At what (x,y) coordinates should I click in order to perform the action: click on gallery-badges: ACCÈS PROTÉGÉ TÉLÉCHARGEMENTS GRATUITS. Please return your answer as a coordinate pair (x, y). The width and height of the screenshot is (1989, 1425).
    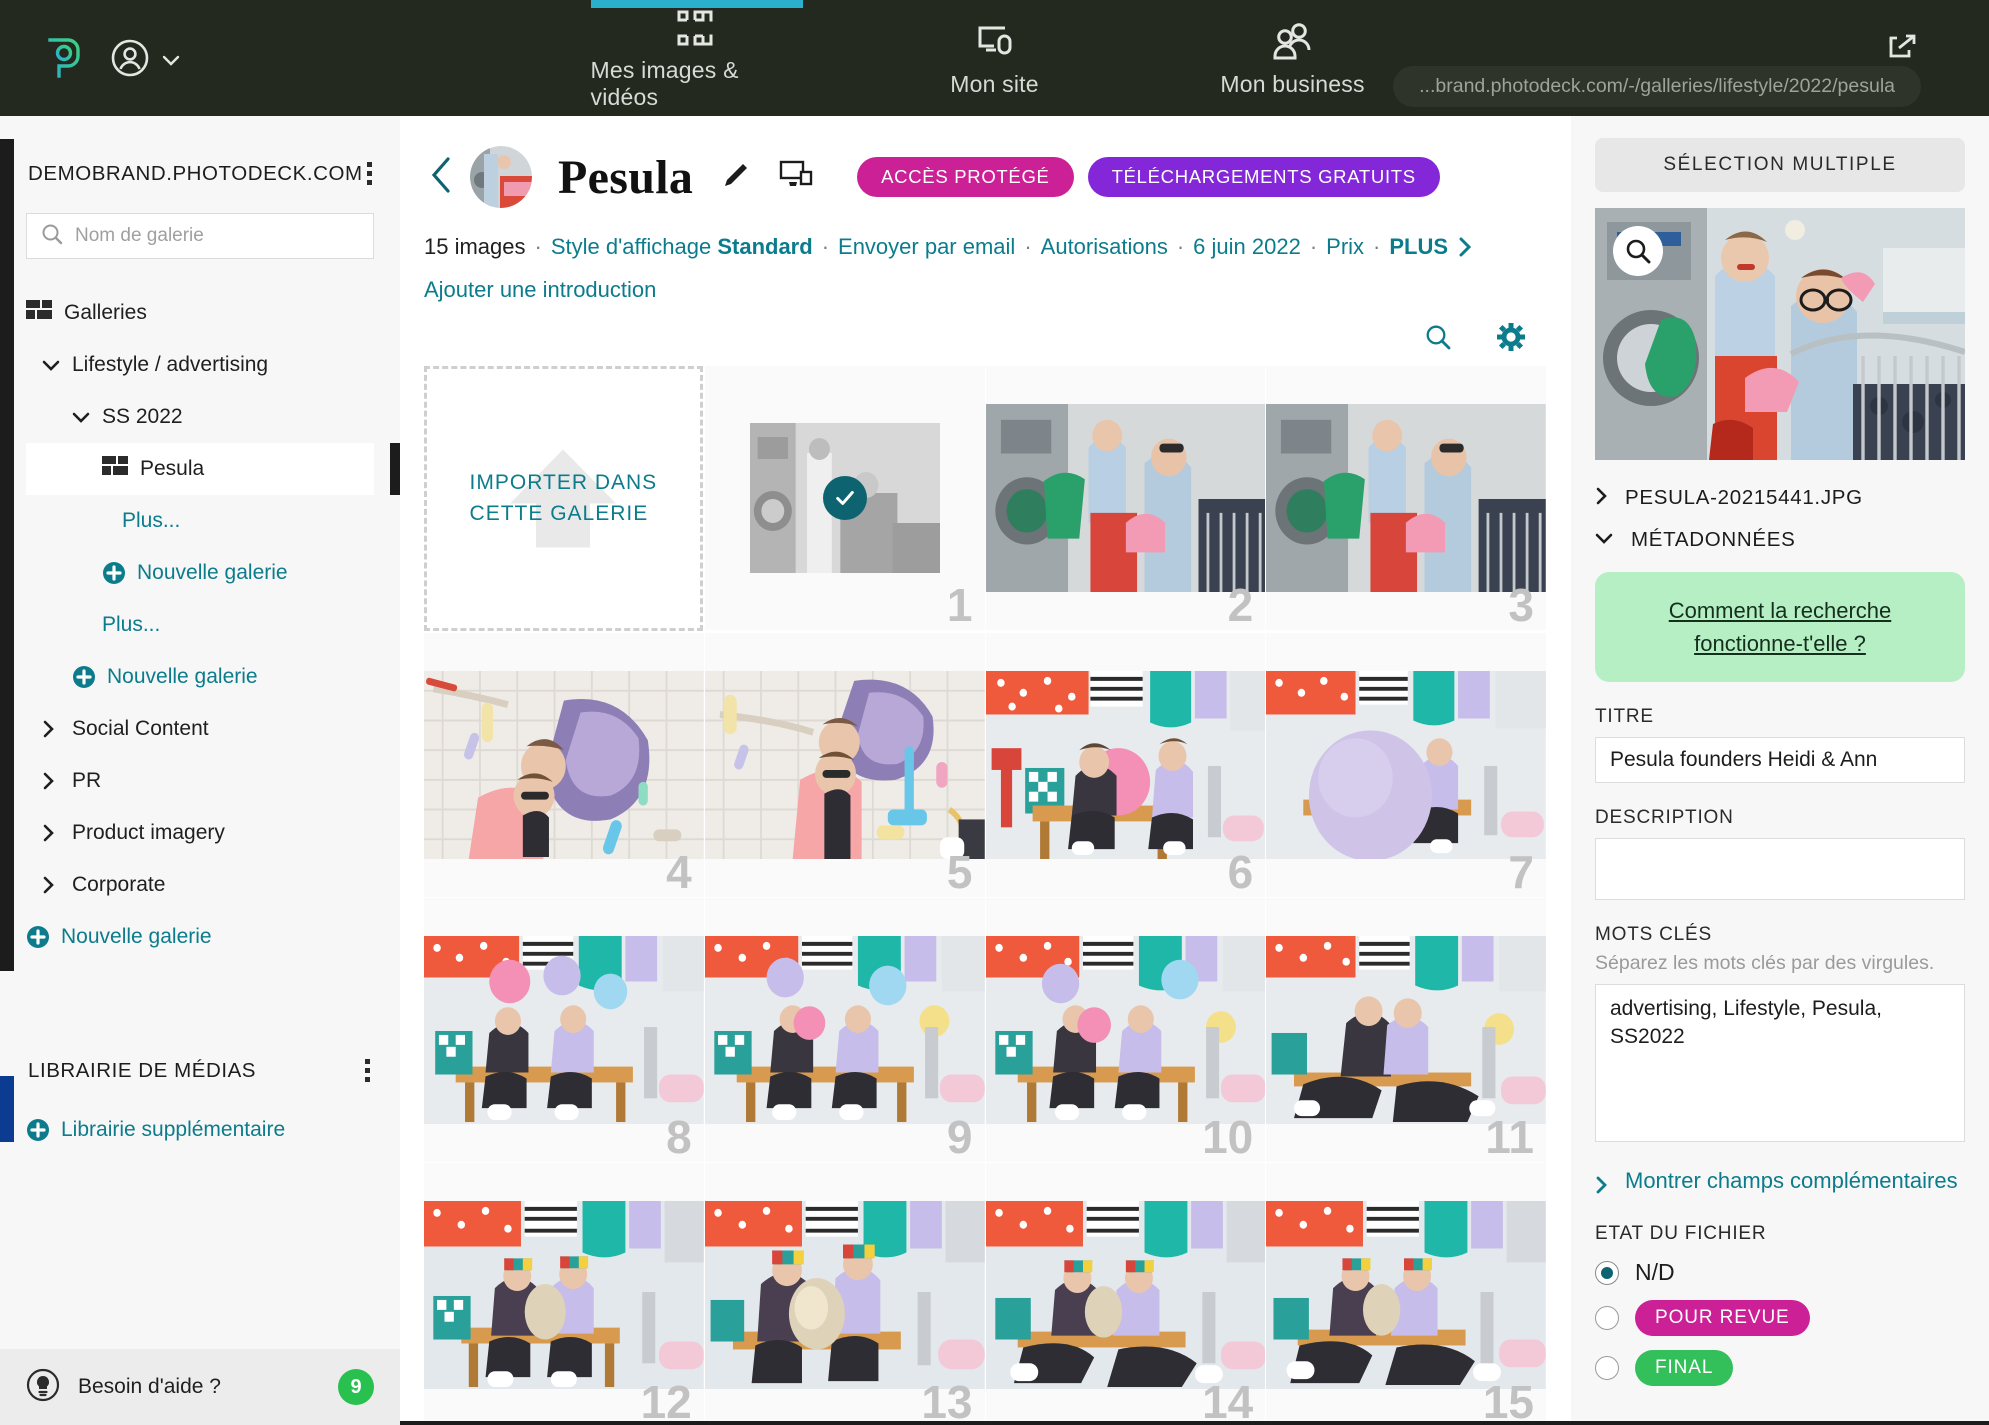
    Looking at the image, I should click on (1148, 177).